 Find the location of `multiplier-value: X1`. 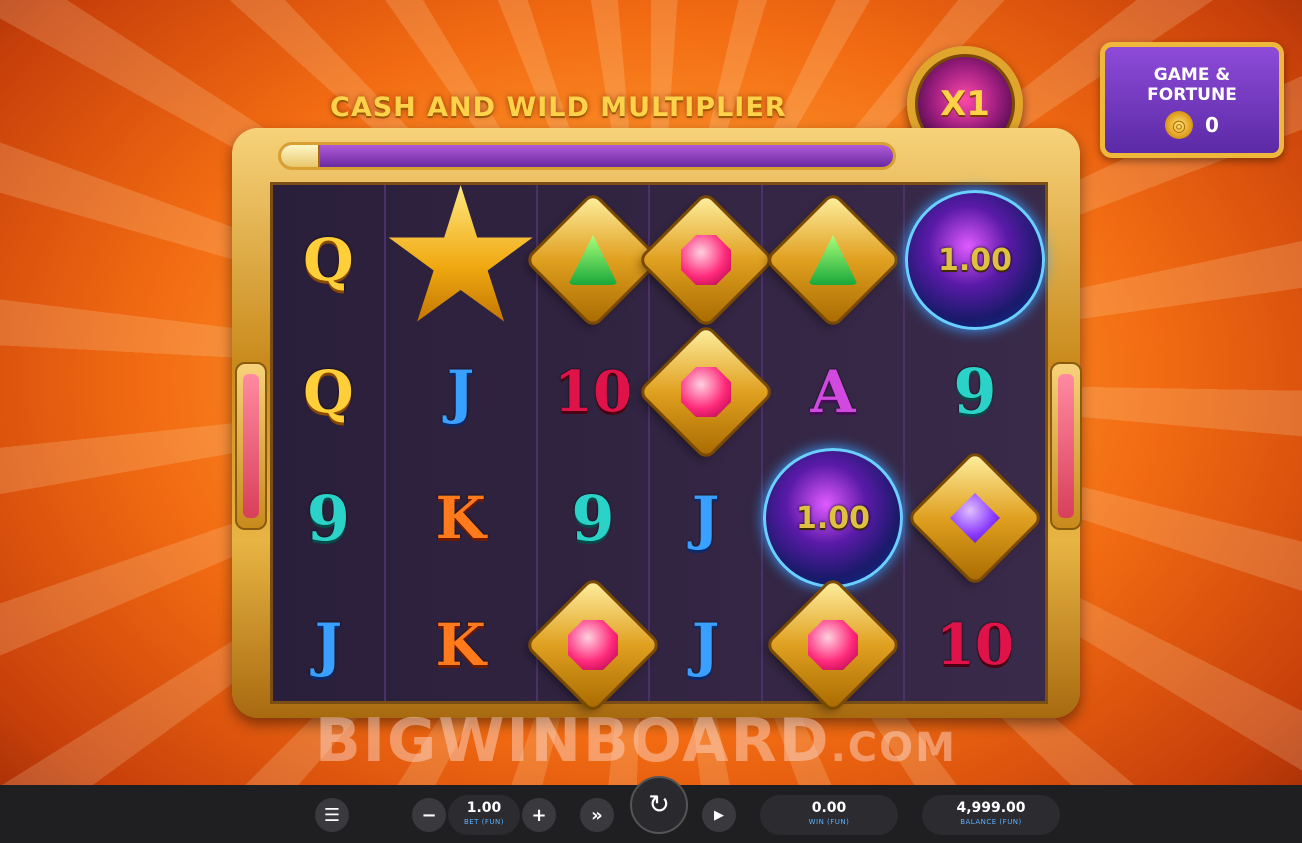

multiplier-value: X1 is located at coordinates (965, 104).